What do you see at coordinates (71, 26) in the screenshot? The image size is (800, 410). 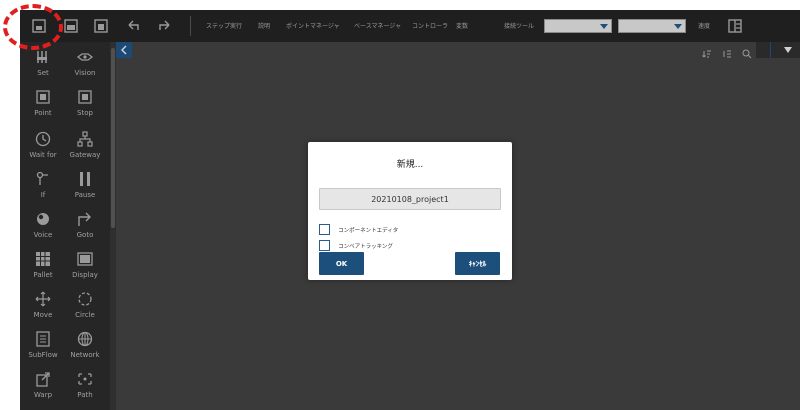 I see `open-file-icon` at bounding box center [71, 26].